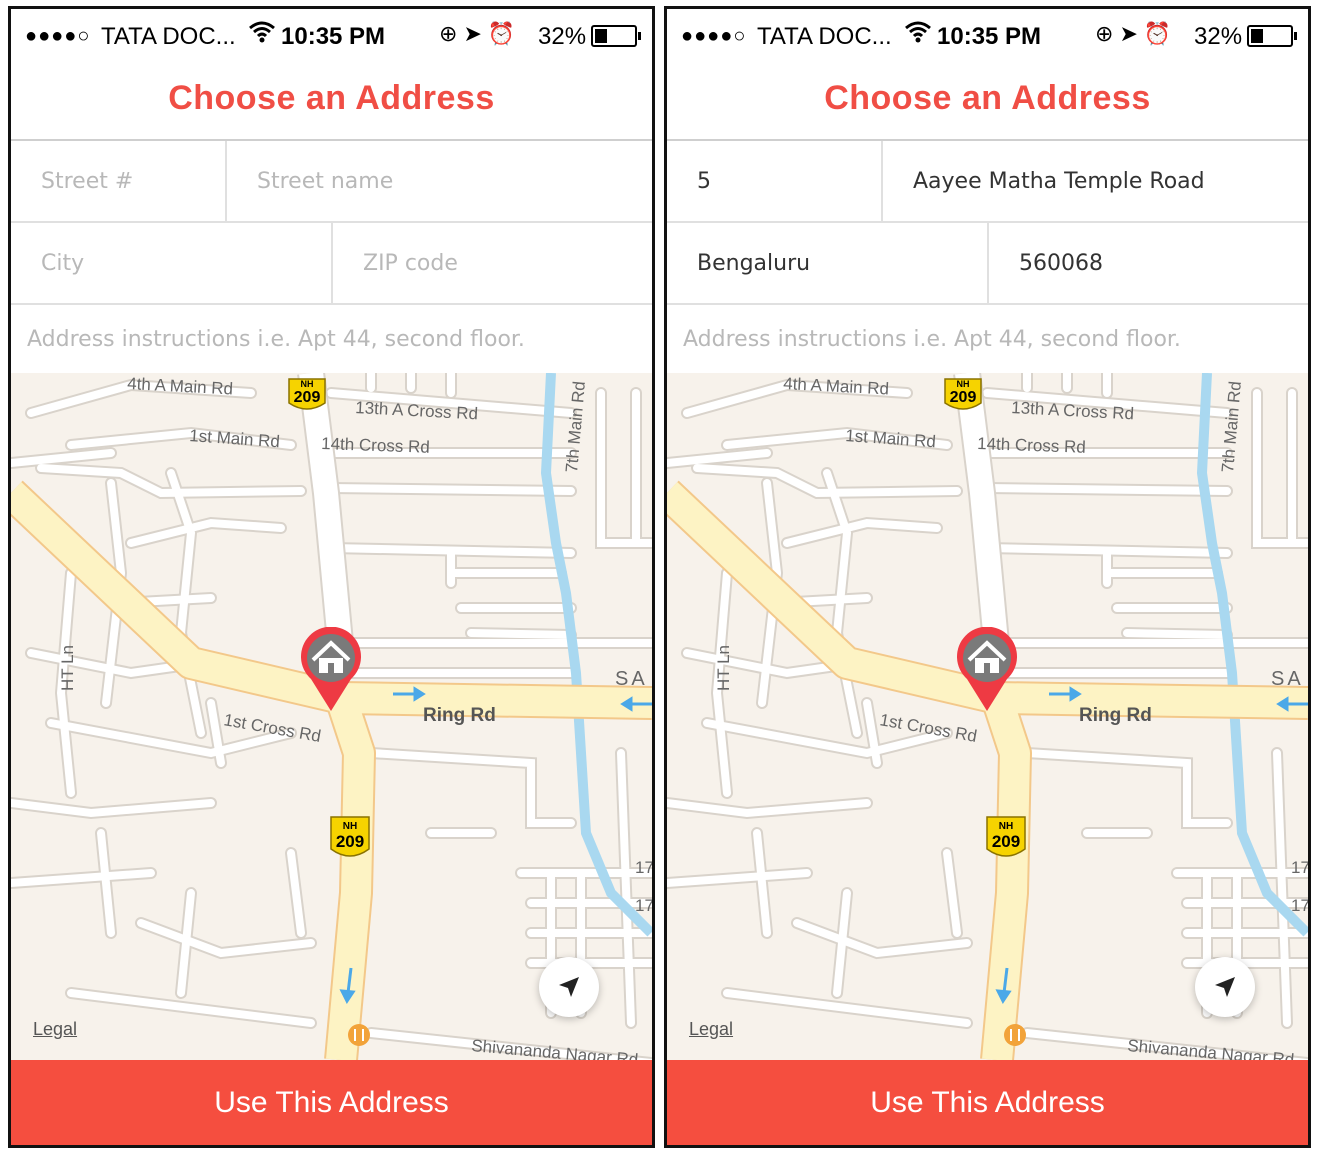 The image size is (1320, 1154). I want to click on field-placeholder: Street name, so click(325, 181).